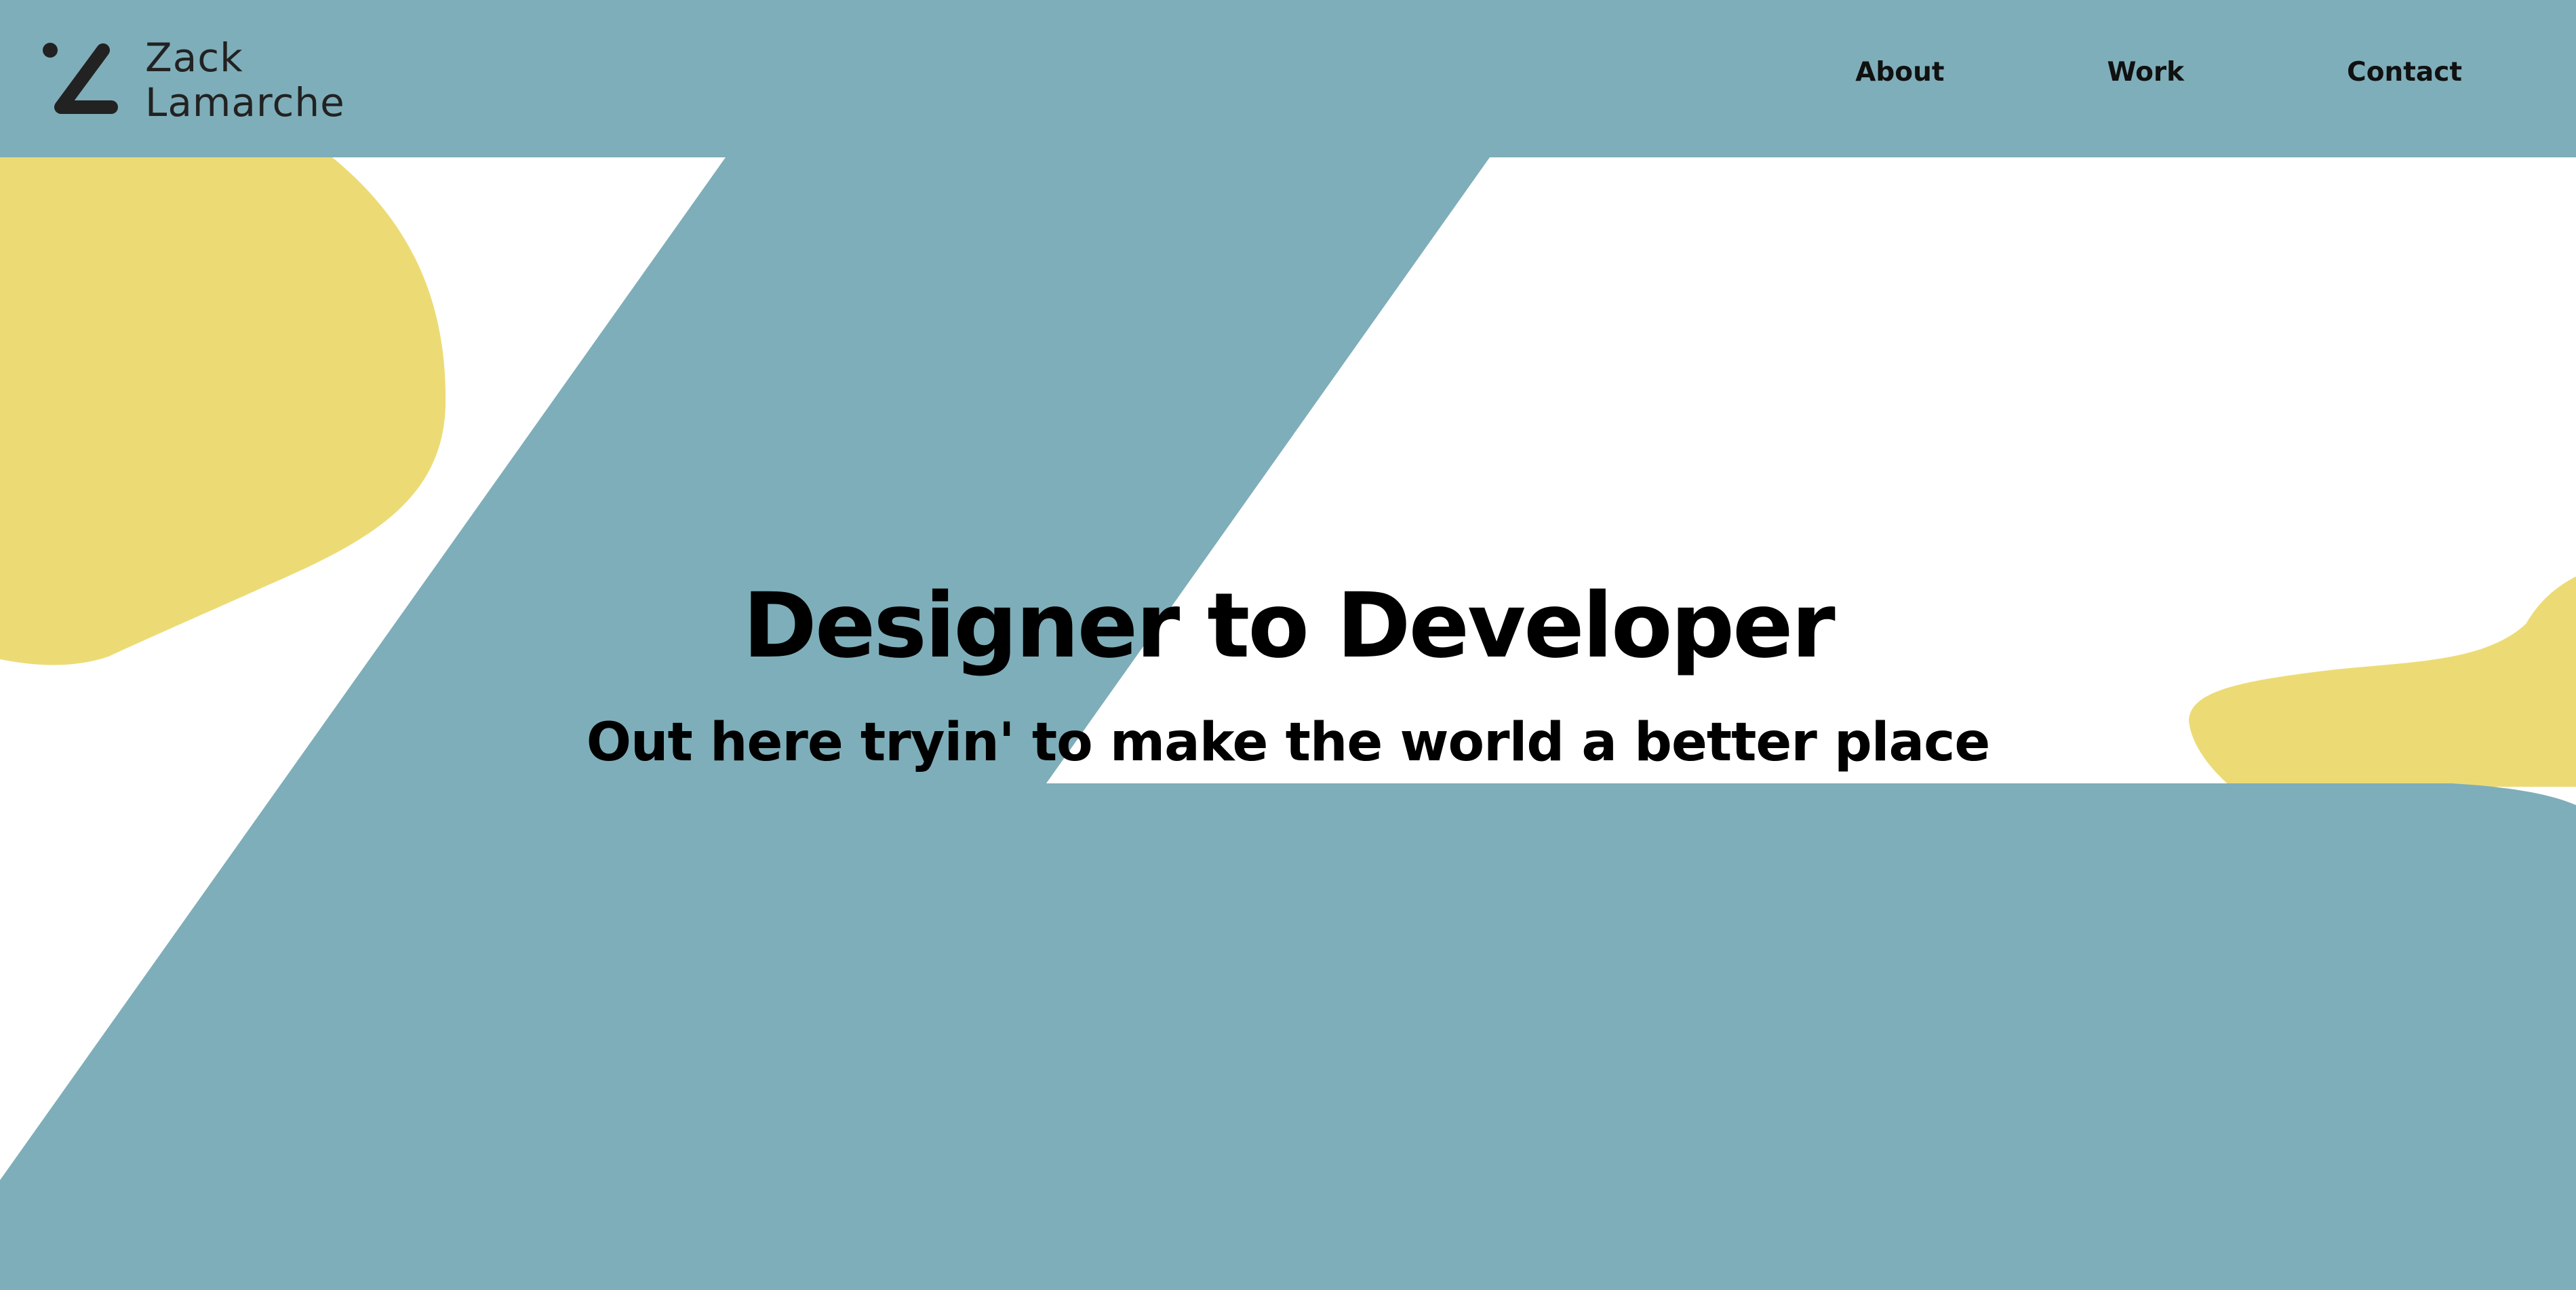 This screenshot has width=2576, height=1290. I want to click on nav-about-link: About, so click(1899, 72).